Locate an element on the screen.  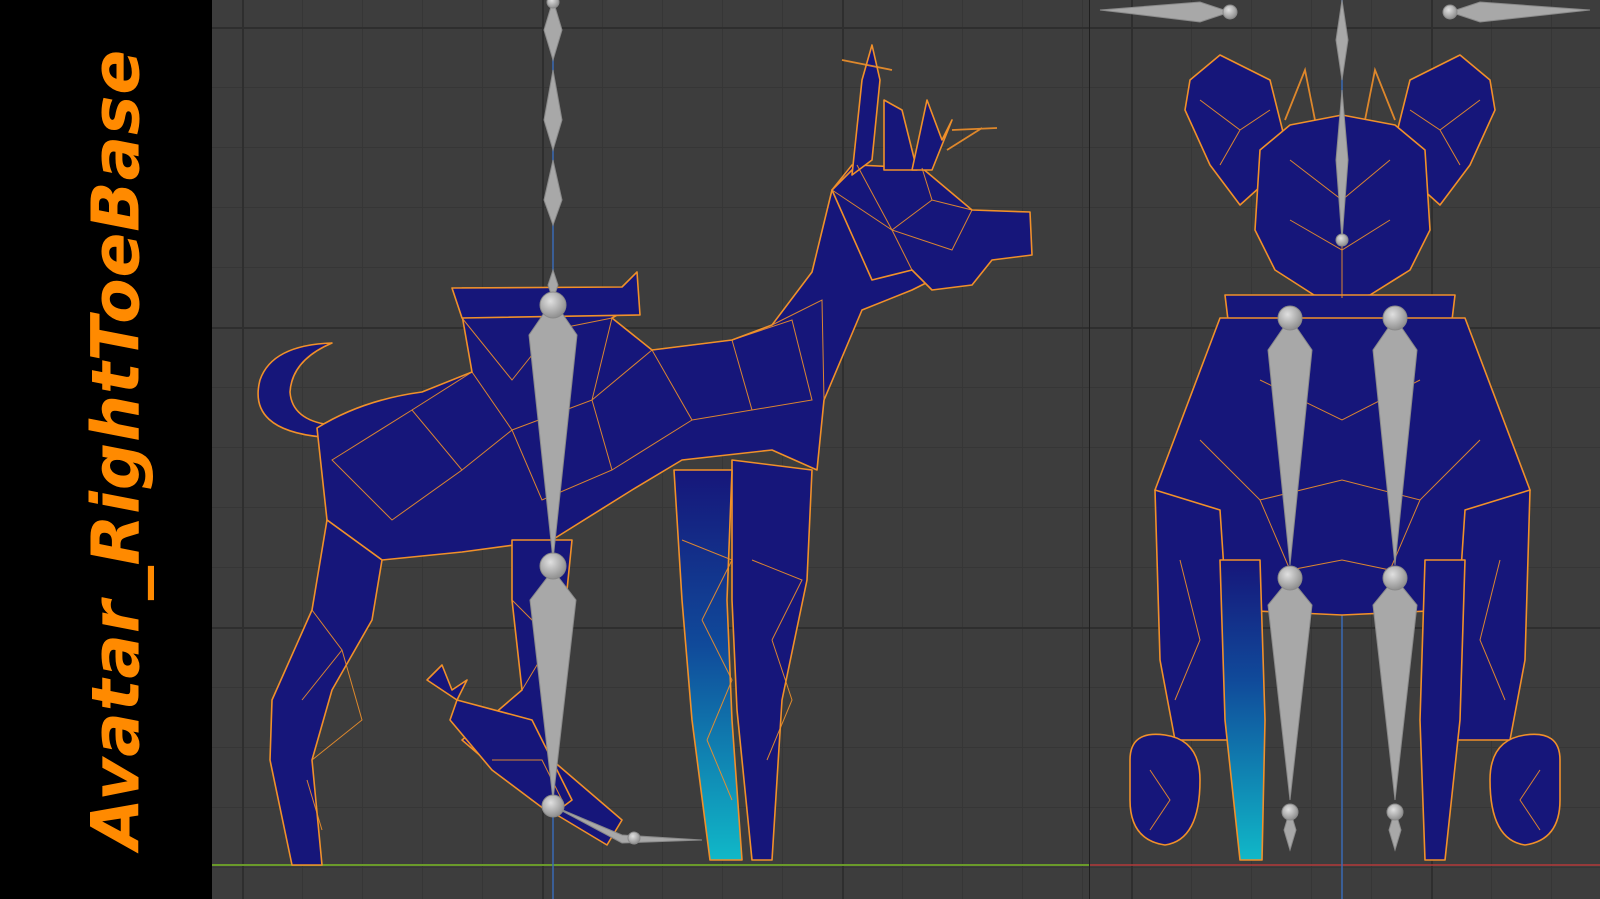
bone-spine-upper is located at coordinates (553, 193).